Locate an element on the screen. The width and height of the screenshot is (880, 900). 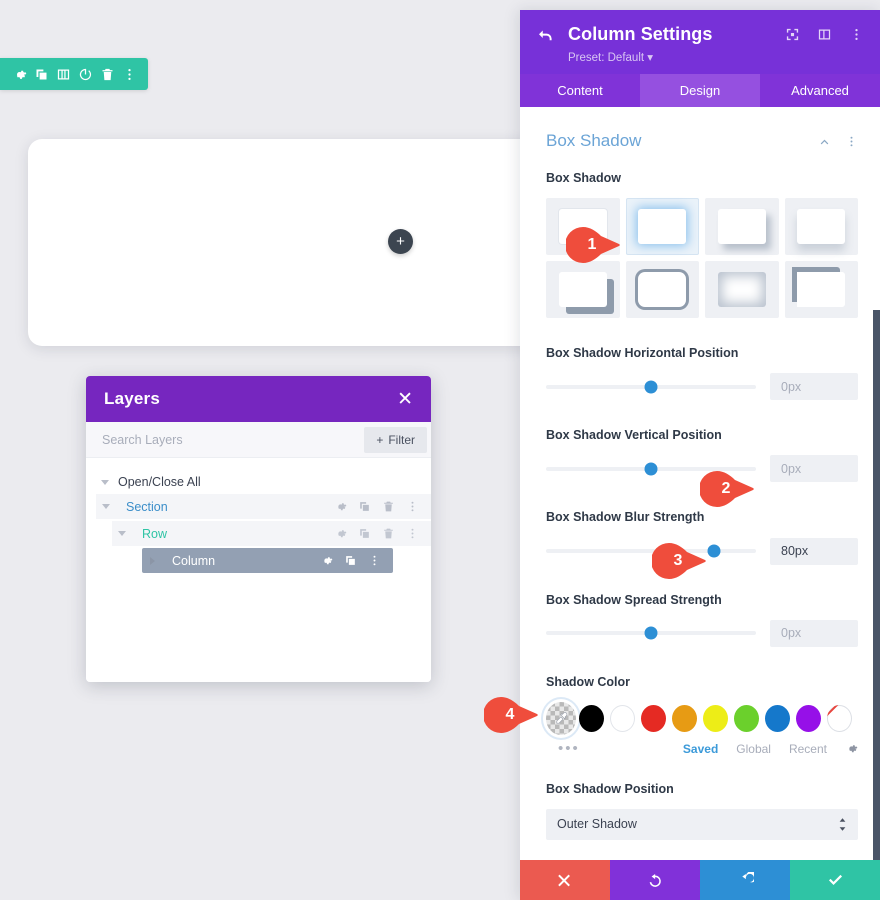
layout-icon is located at coordinates (824, 34).